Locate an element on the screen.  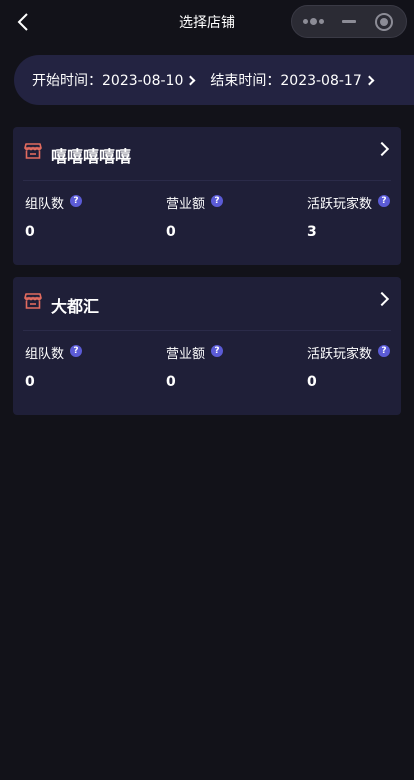
nav-bar: 选择店铺 is located at coordinates (207, 22).